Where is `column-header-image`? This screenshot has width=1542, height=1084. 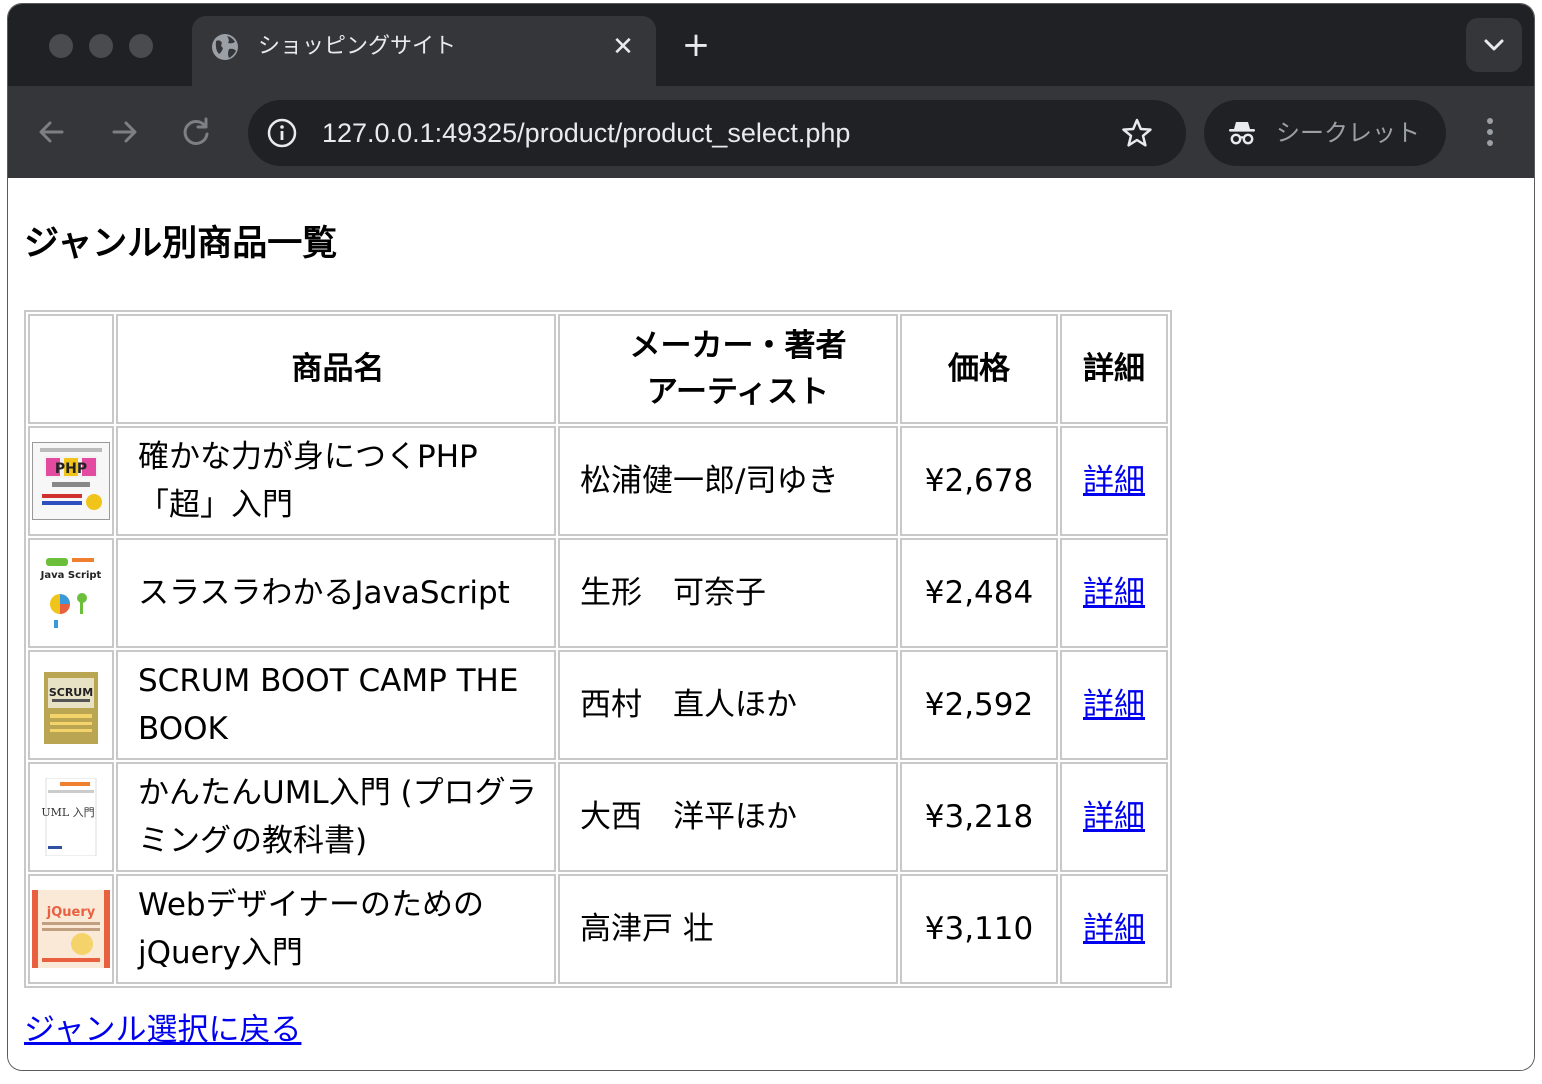 column-header-image is located at coordinates (71, 369).